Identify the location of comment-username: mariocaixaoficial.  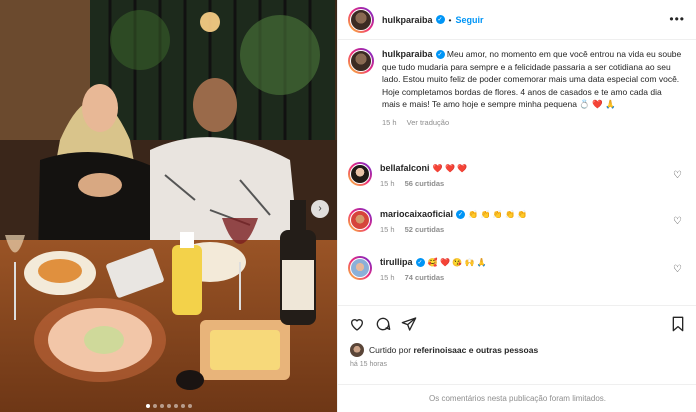
(416, 214).